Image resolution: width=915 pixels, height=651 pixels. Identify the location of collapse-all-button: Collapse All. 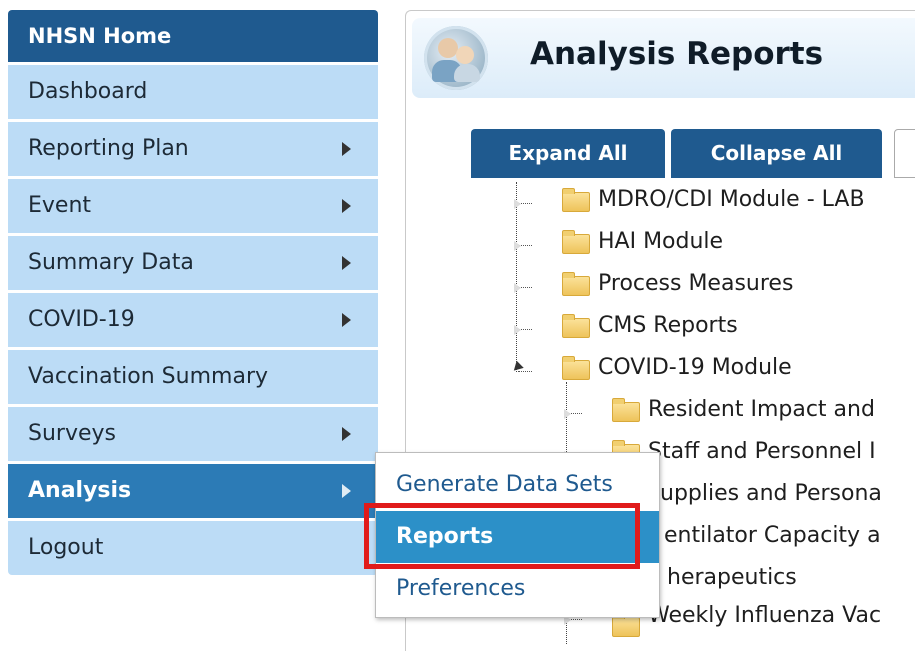
(776, 153).